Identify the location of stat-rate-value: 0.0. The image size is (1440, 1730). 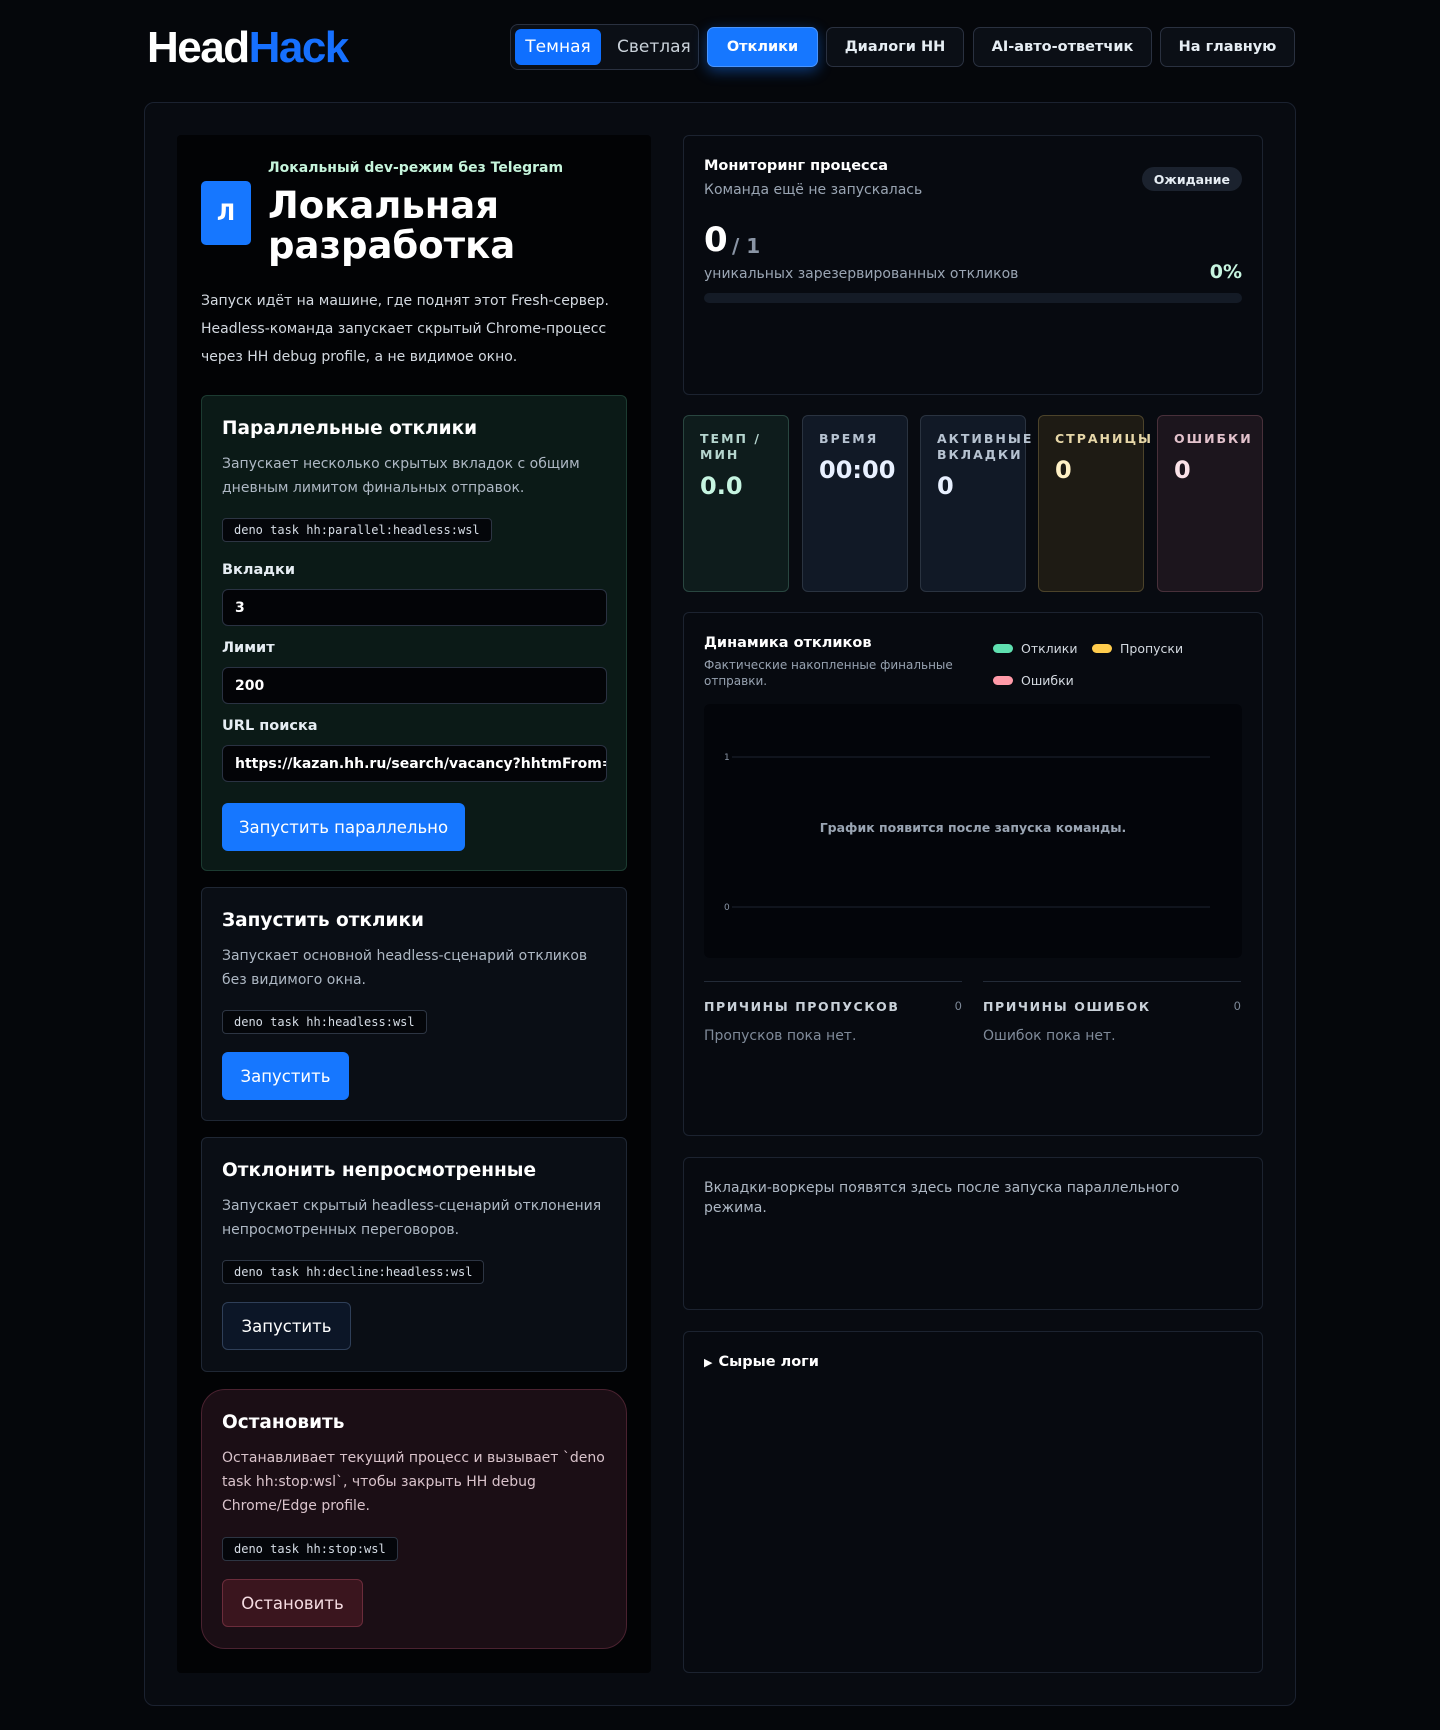
(721, 486).